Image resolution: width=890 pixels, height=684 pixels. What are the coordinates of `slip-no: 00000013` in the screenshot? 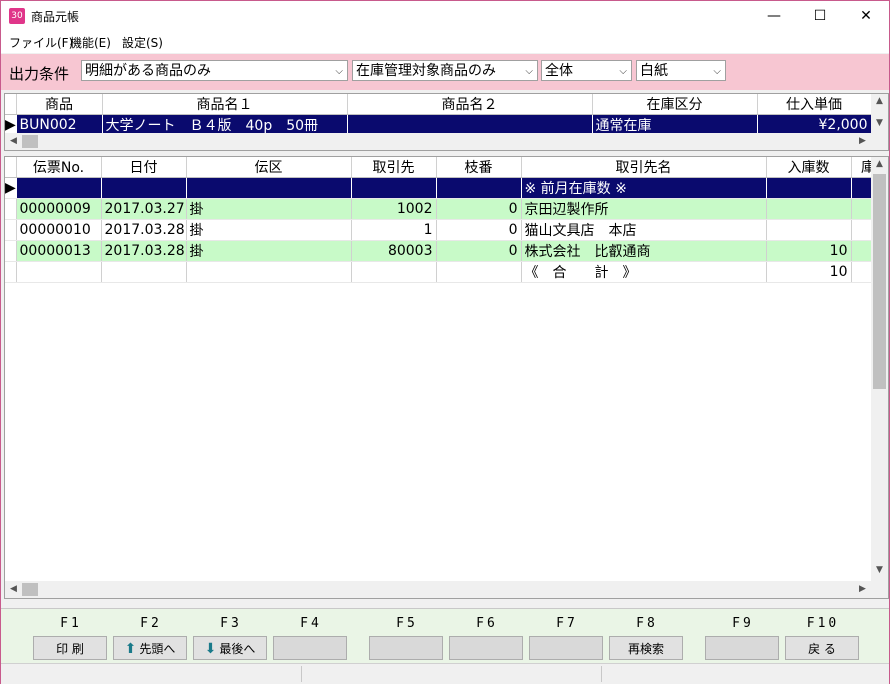 It's located at (59, 251).